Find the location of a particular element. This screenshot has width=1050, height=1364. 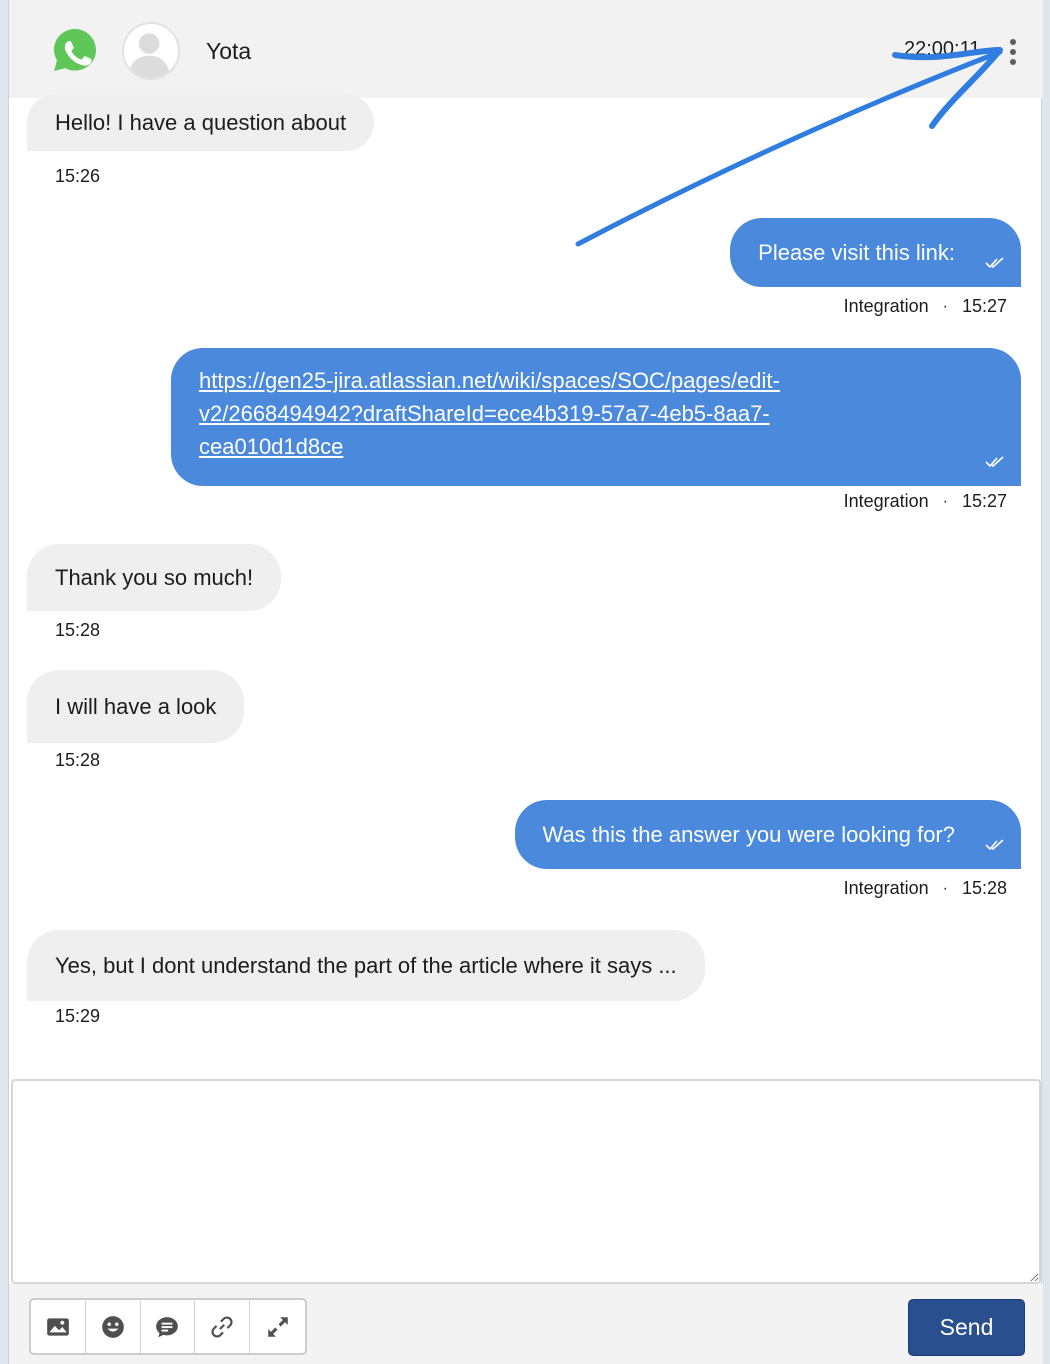

expand-icon is located at coordinates (277, 1326).